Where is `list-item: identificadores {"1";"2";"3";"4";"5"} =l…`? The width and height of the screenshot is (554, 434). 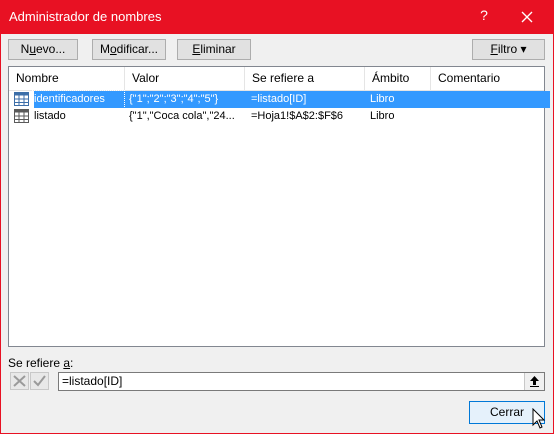 list-item: identificadores {"1";"2";"3";"4";"5"} =l… is located at coordinates (279, 99).